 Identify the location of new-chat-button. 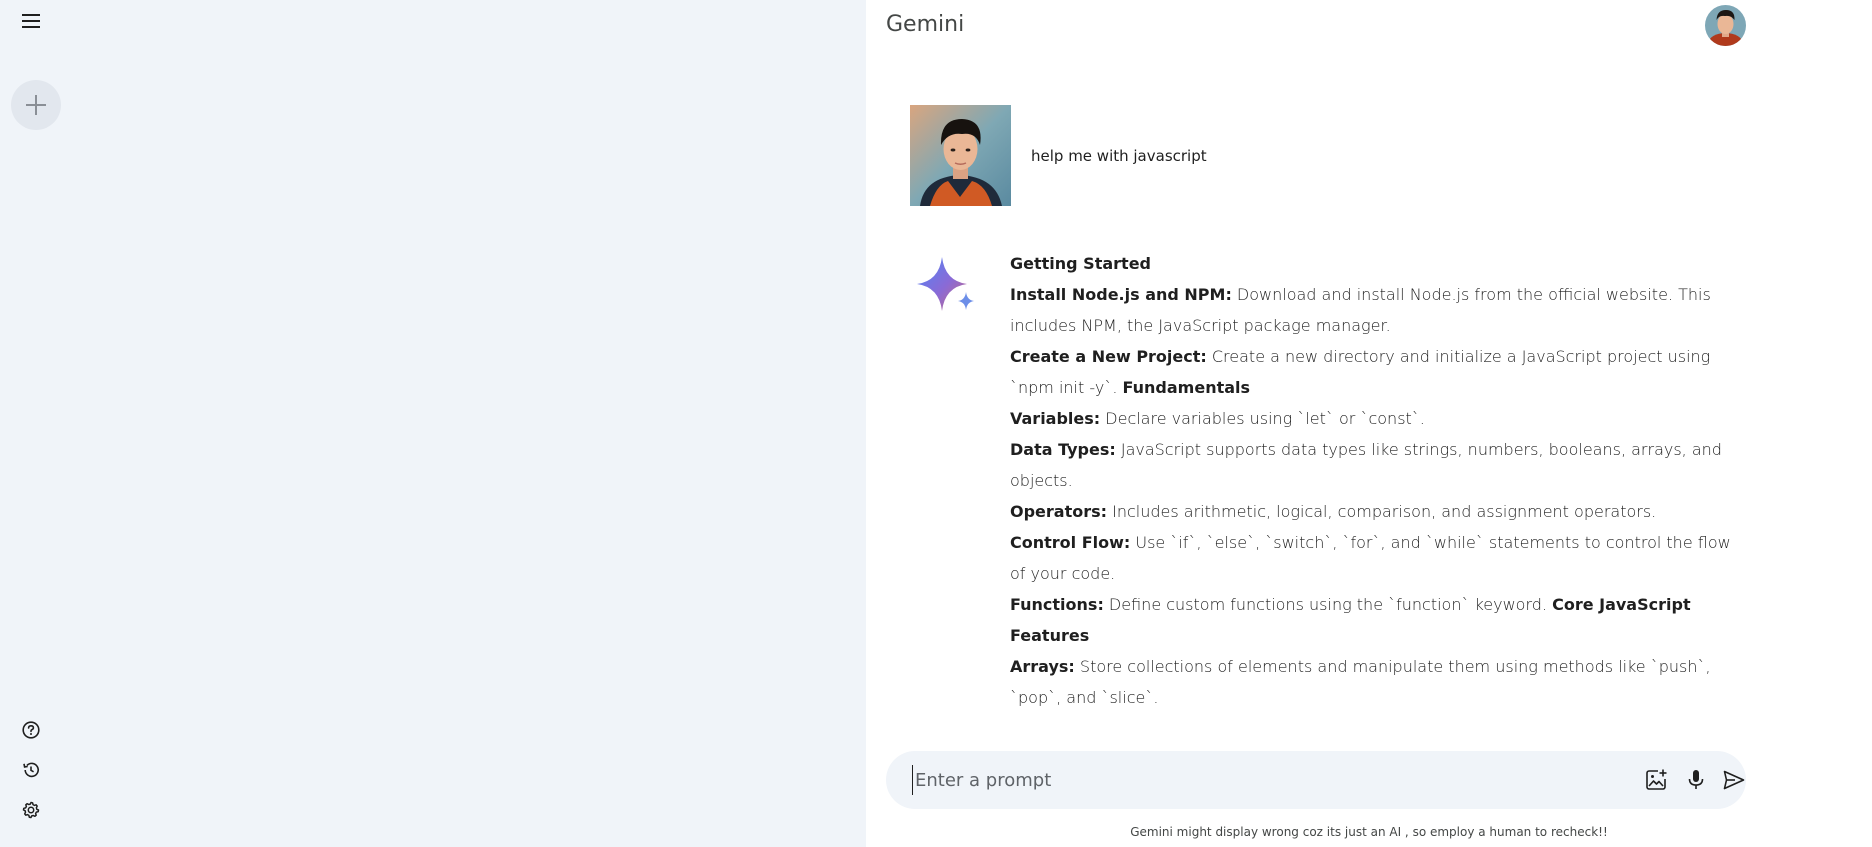
(36, 105).